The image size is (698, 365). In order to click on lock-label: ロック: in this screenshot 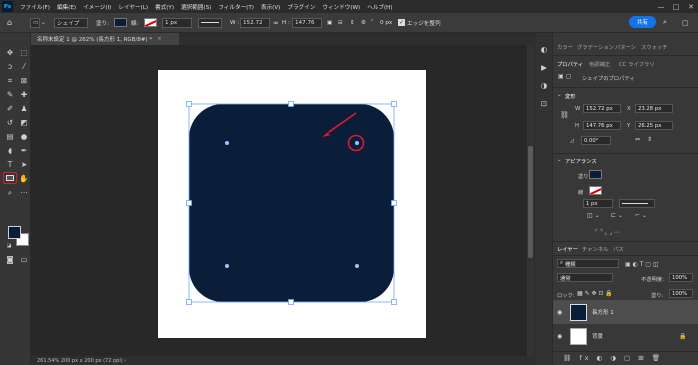, I will do `click(566, 296)`.